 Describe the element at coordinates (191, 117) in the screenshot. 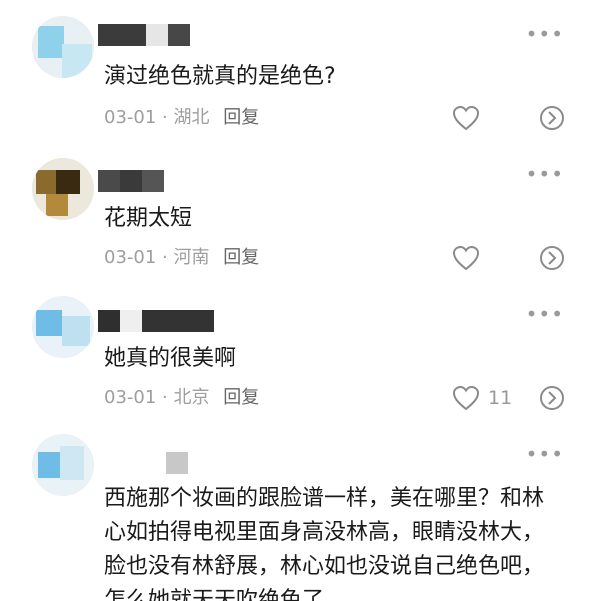

I see `comment-location: 湖北` at that location.